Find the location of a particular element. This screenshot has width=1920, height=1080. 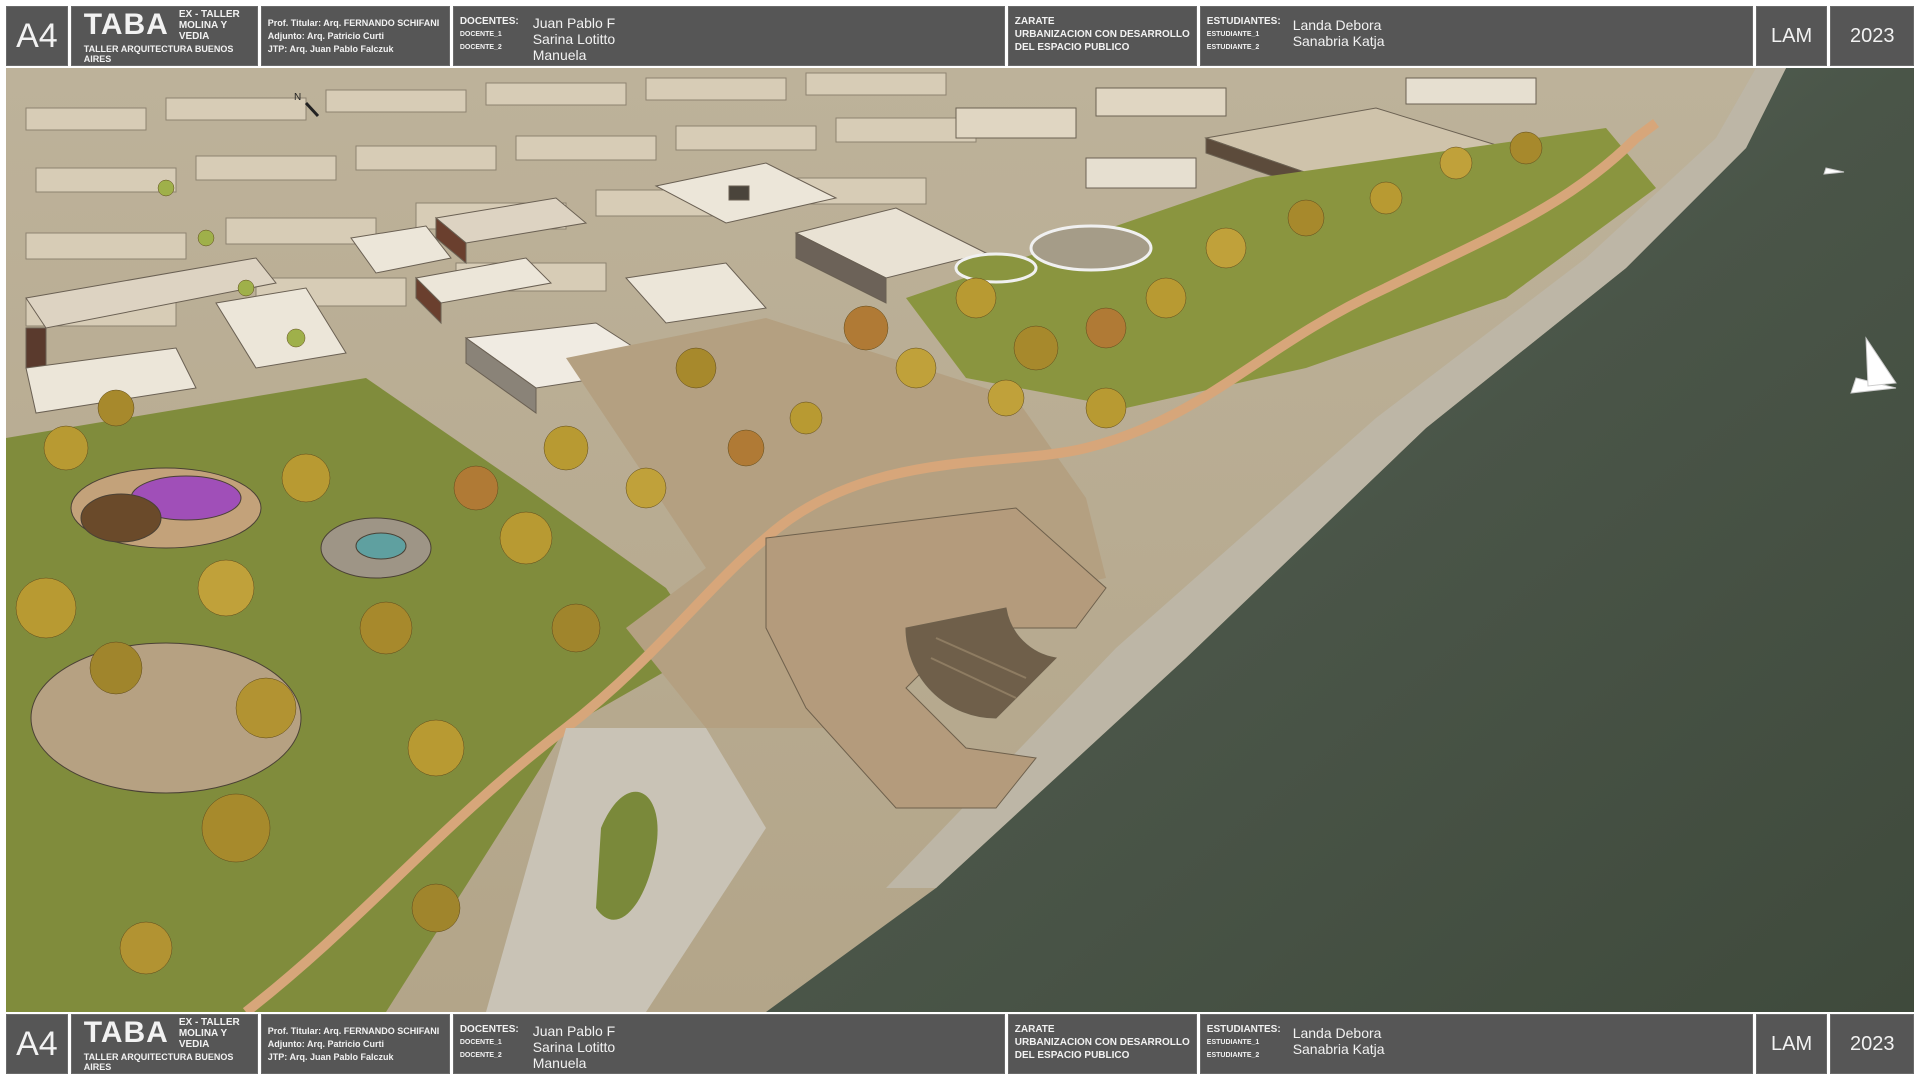

north-label: N is located at coordinates (297, 97).